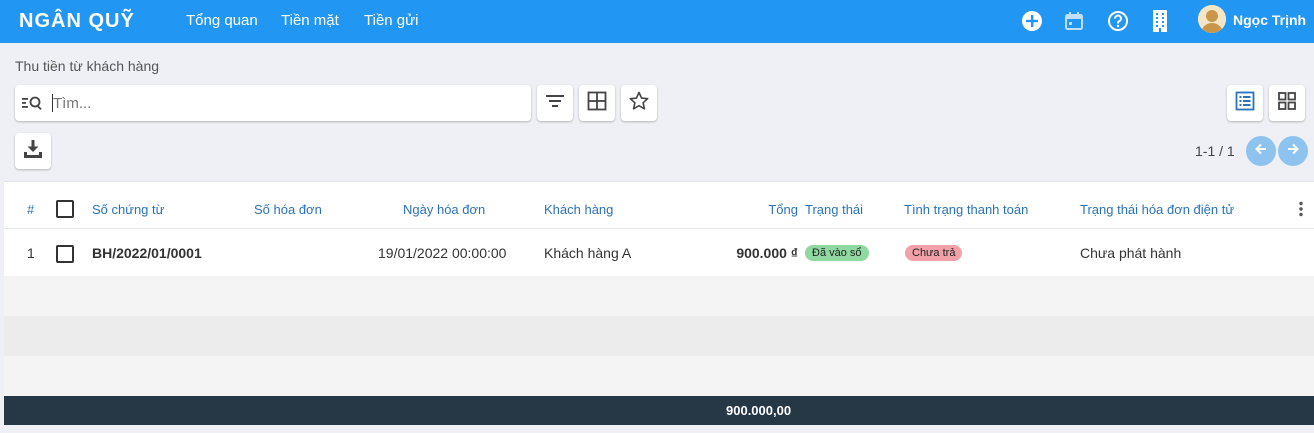 Image resolution: width=1314 pixels, height=433 pixels. Describe the element at coordinates (767, 253) in the screenshot. I see `row-total: 900.000 ₫` at that location.